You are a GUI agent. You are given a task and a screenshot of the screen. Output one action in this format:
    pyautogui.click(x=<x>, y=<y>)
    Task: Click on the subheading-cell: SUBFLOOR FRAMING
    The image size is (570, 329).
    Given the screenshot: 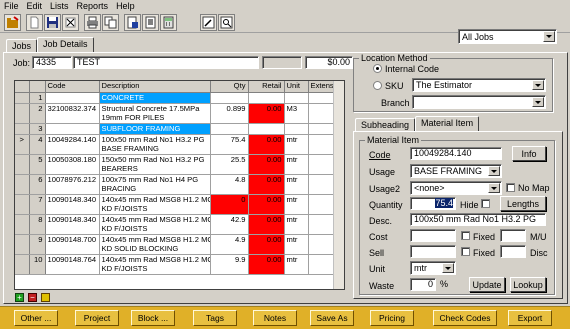 What is the action you would take?
    pyautogui.click(x=155, y=129)
    